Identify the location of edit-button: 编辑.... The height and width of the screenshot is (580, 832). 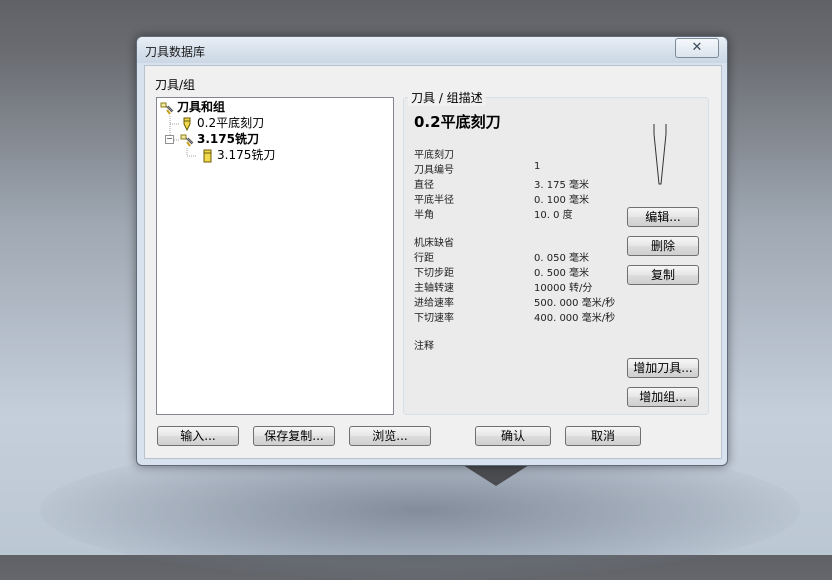
(663, 217).